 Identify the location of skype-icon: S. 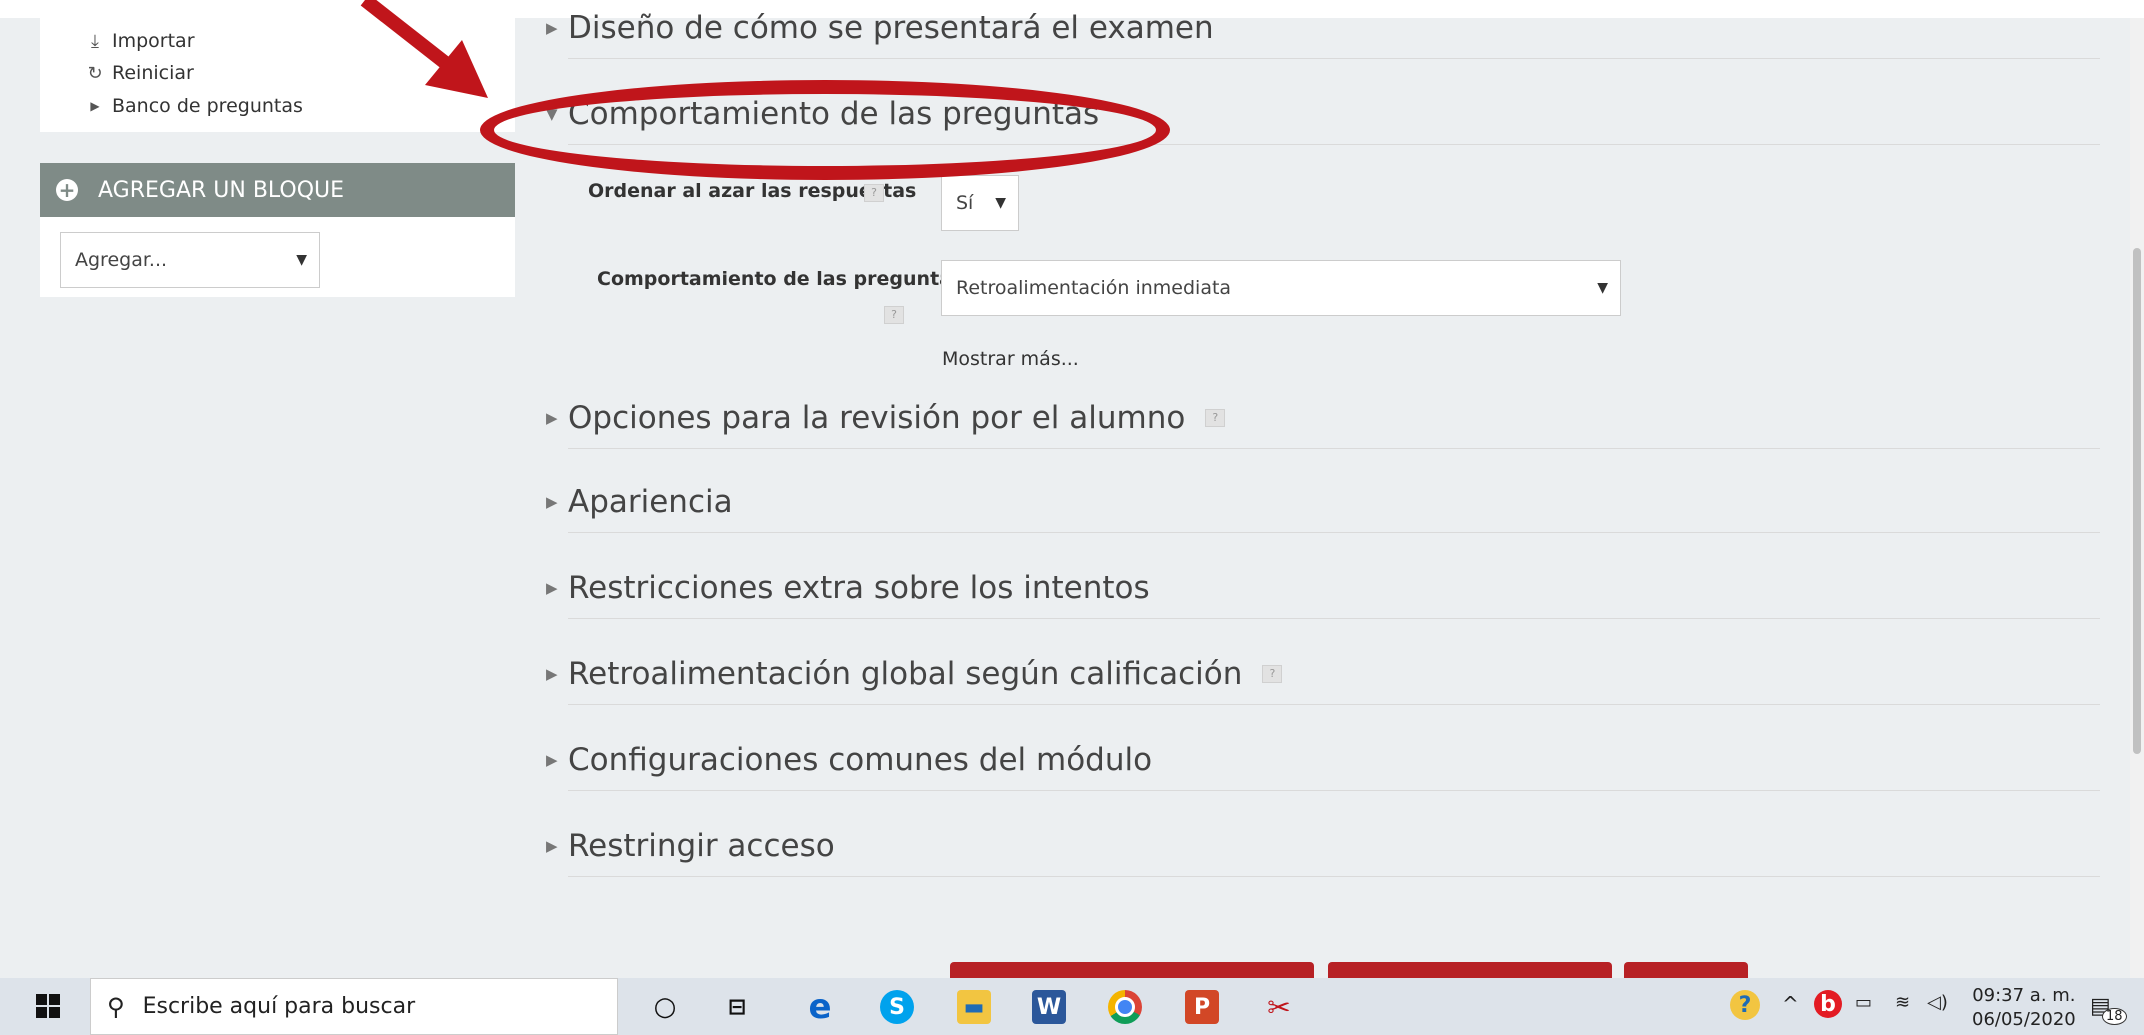
(897, 1007).